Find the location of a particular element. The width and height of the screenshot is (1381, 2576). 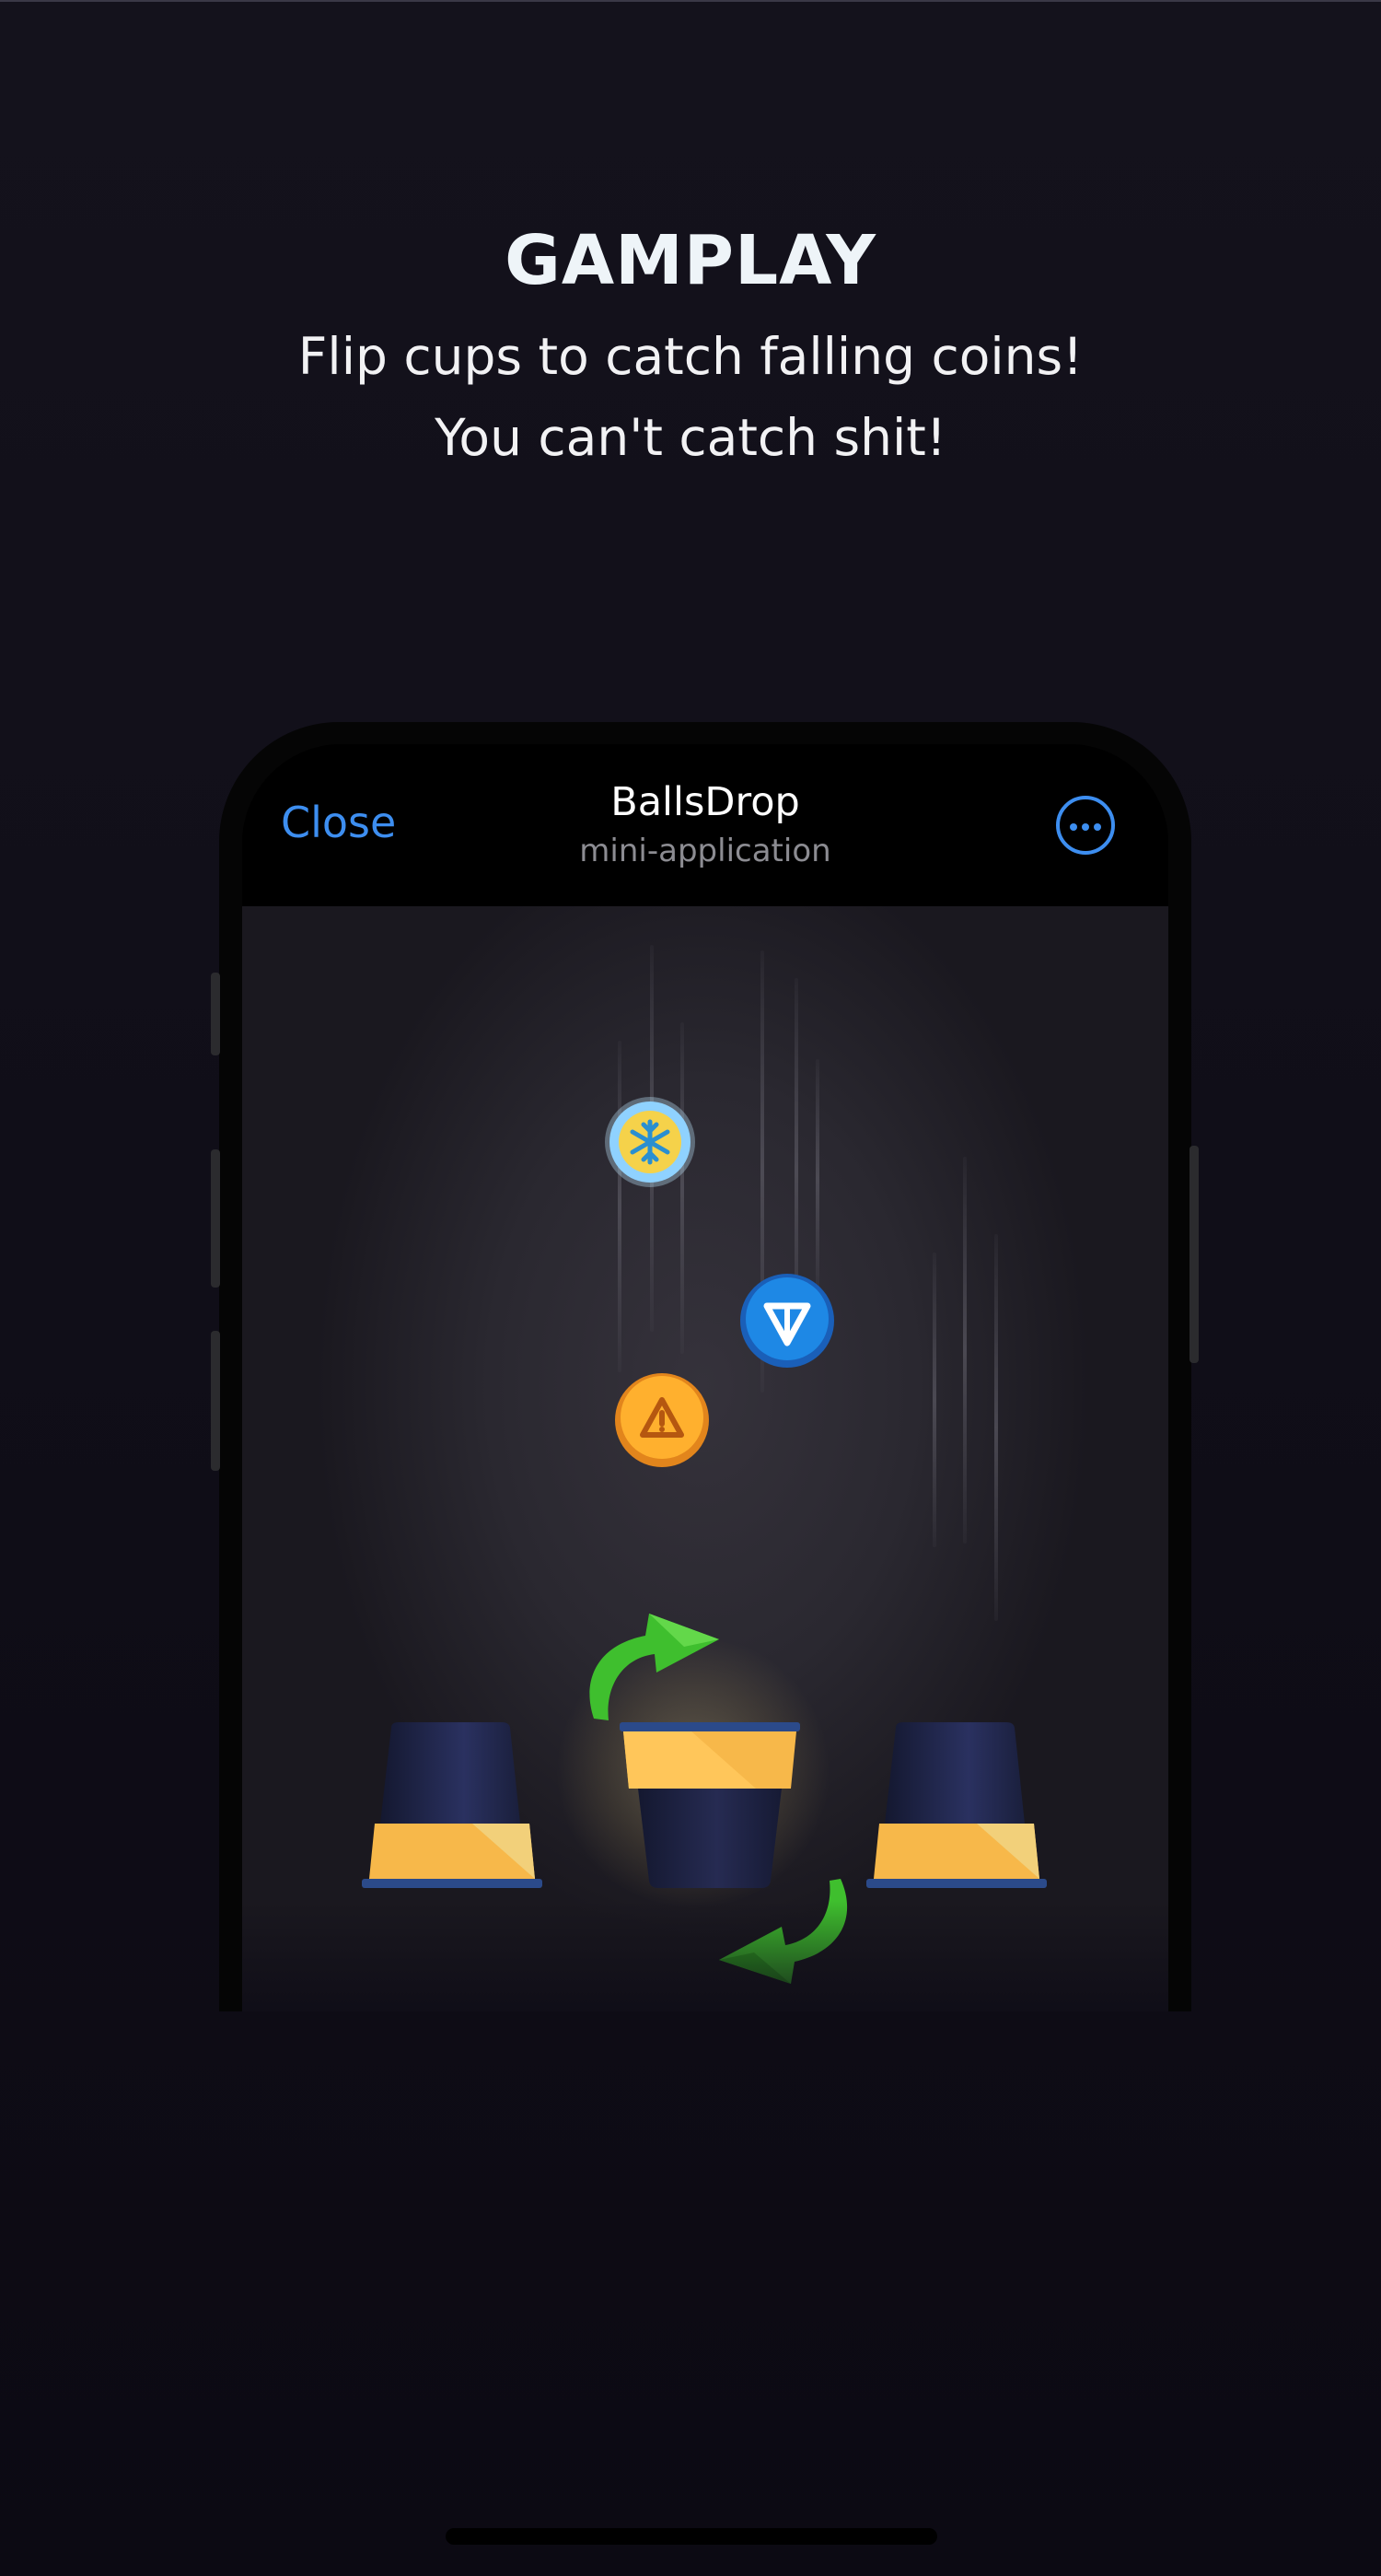

center-cup-upright is located at coordinates (710, 1808).